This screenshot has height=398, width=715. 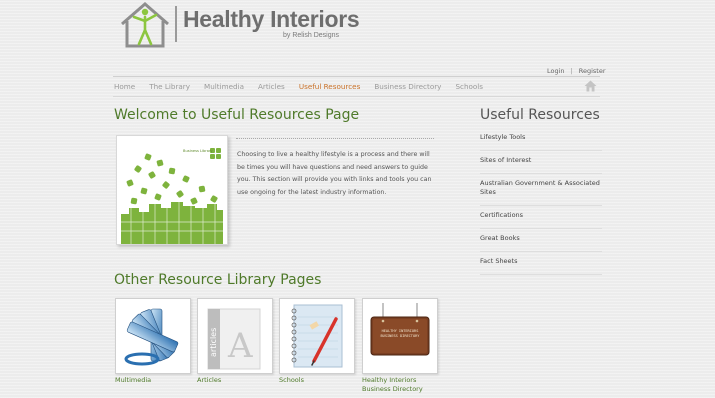 I want to click on logo-divider, so click(x=176, y=24).